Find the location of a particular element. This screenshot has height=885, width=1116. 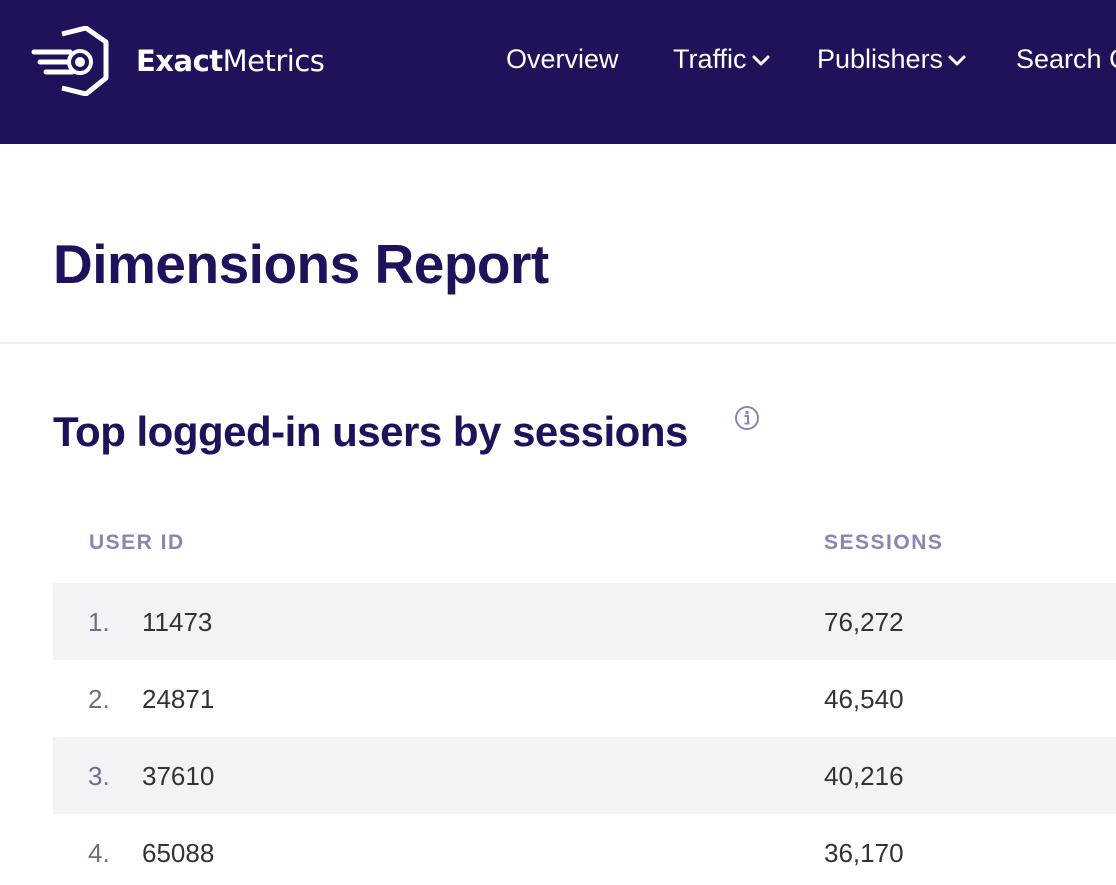

nav-item-overview: Overview is located at coordinates (562, 59).